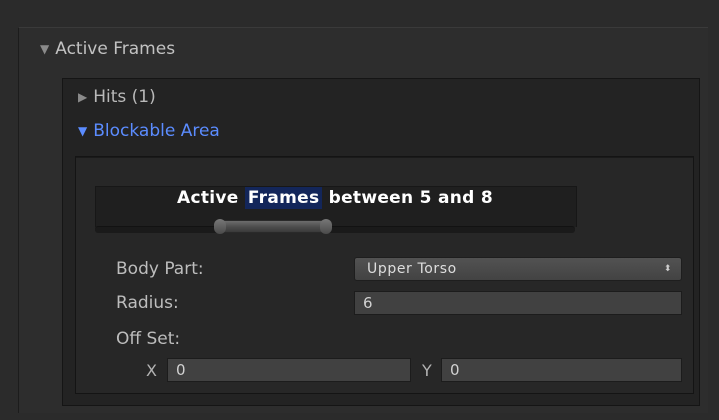 This screenshot has width=719, height=420. Describe the element at coordinates (289, 370) in the screenshot. I see `offset-x-field: 0` at that location.